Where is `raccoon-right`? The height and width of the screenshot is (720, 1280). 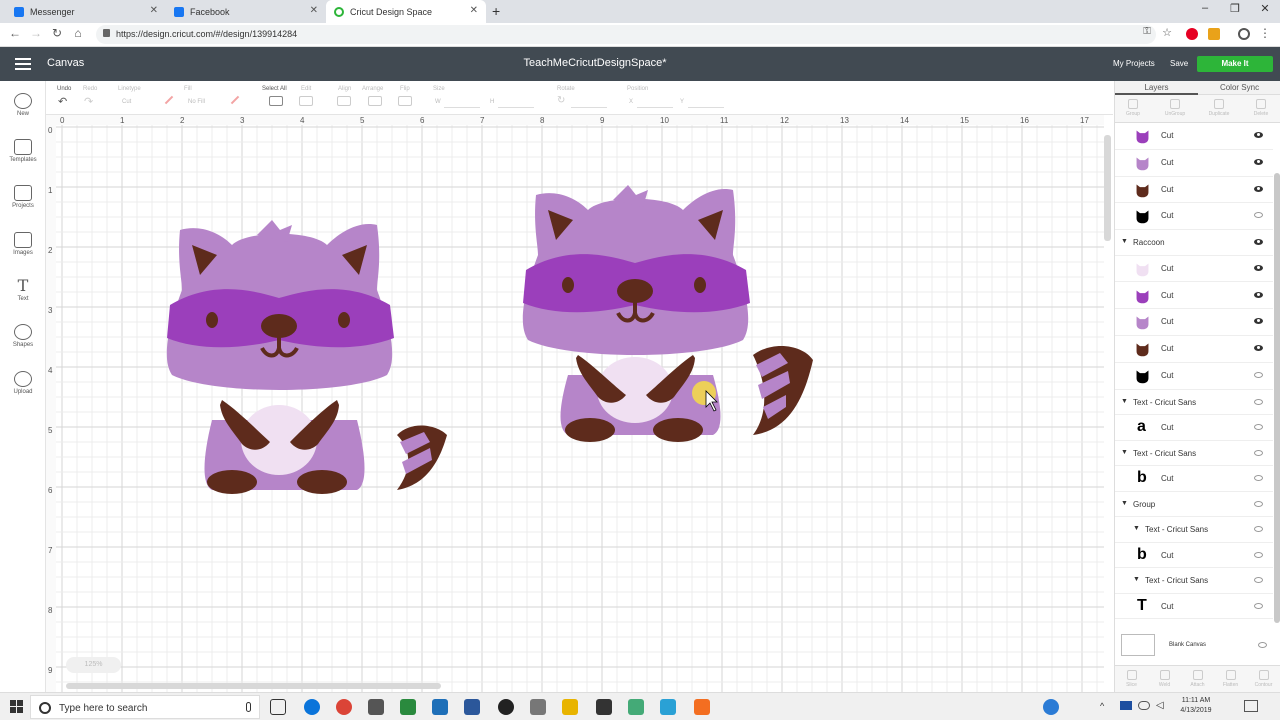 raccoon-right is located at coordinates (667, 313).